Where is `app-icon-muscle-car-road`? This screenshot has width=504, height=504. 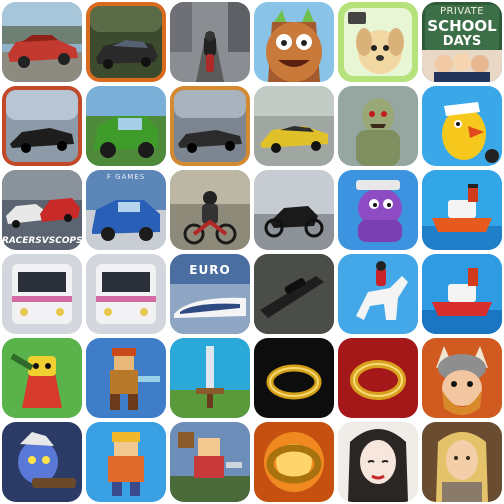
app-icon-muscle-car-road is located at coordinates (210, 126).